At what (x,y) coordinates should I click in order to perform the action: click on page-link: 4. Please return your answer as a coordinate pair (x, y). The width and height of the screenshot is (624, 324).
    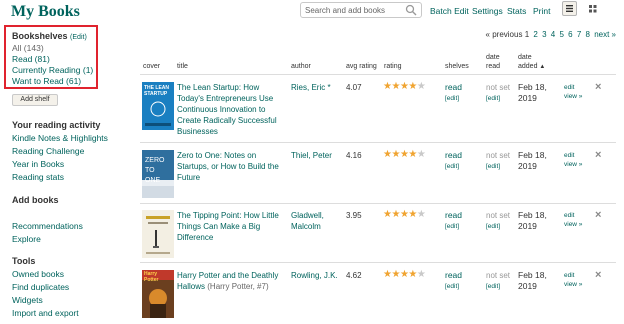
    Looking at the image, I should click on (553, 34).